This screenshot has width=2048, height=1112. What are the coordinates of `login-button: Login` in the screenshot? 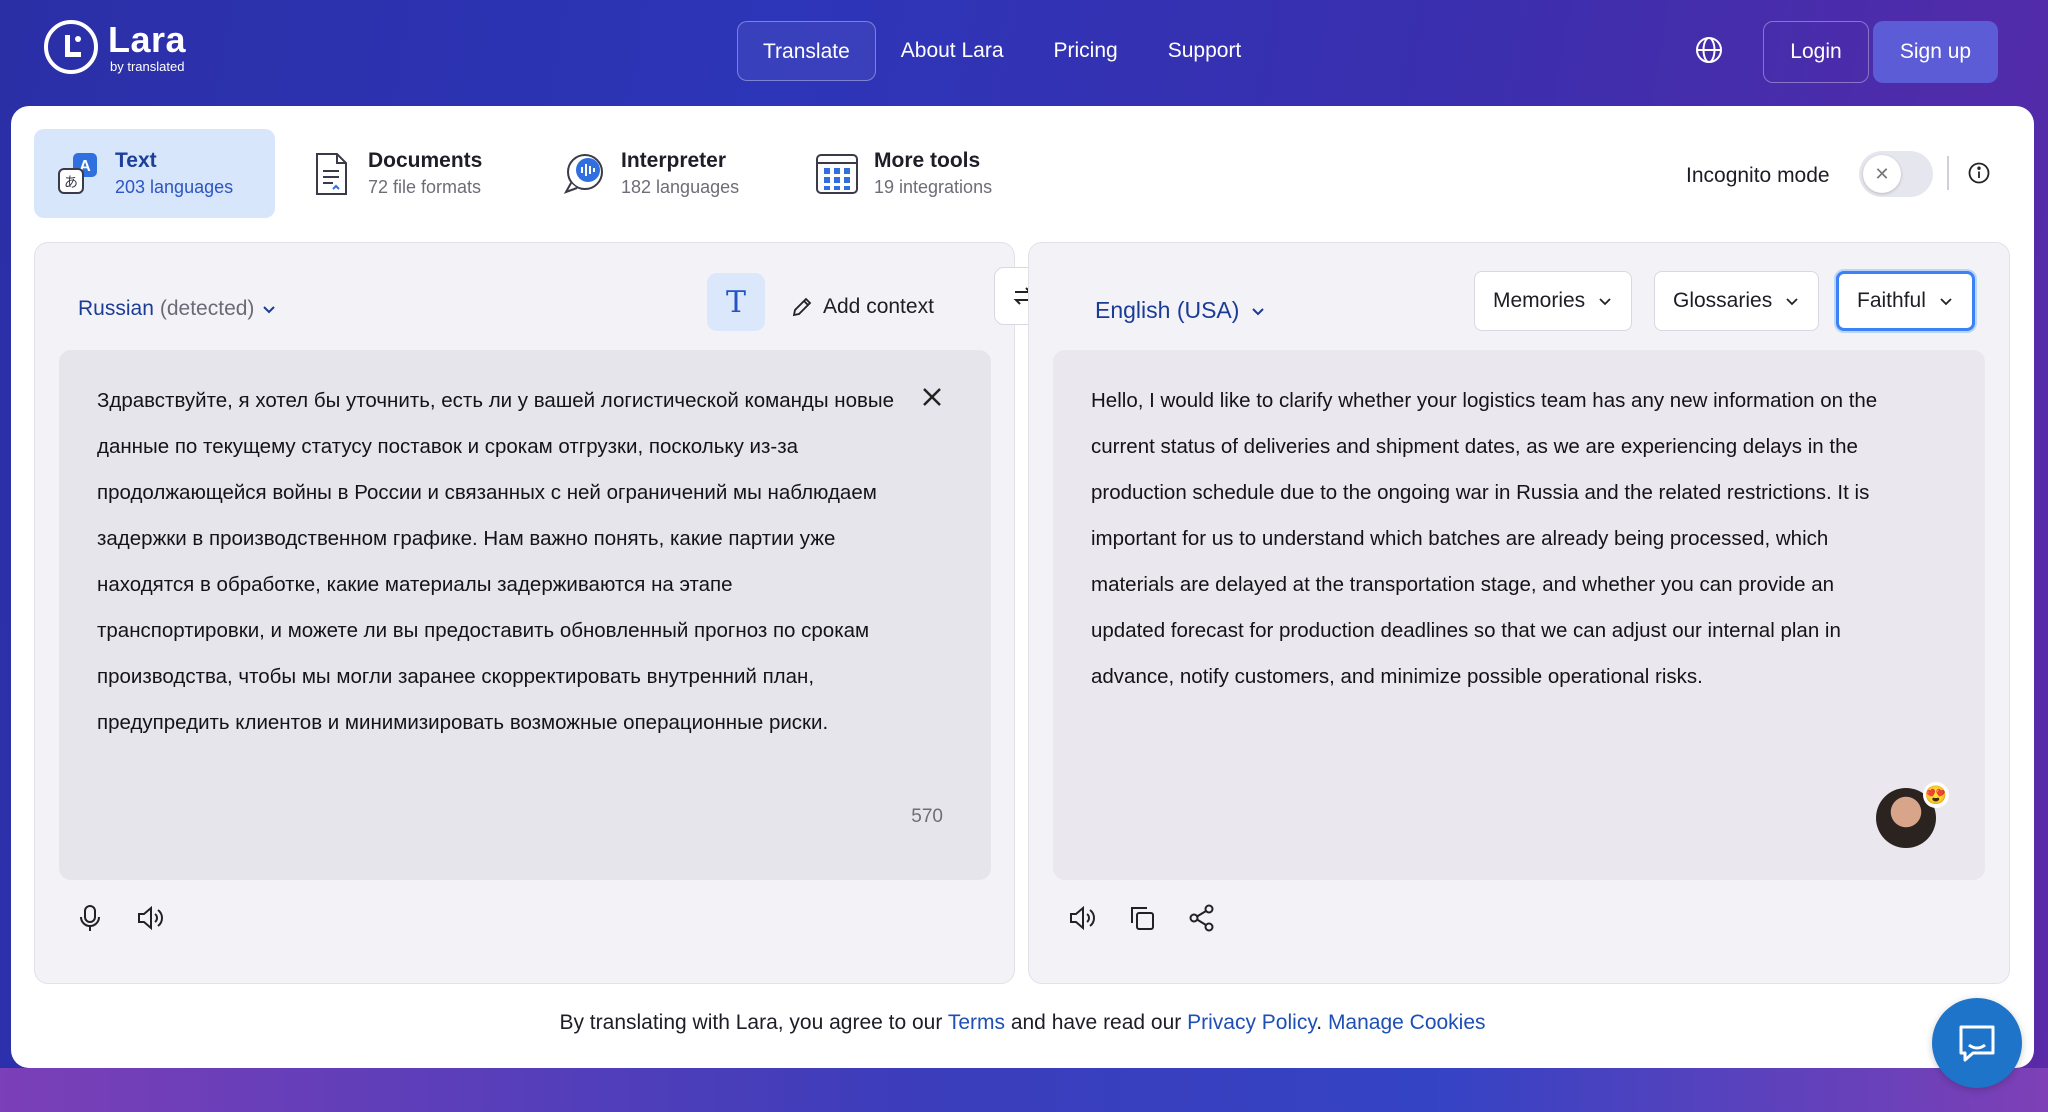 It's located at (1816, 52).